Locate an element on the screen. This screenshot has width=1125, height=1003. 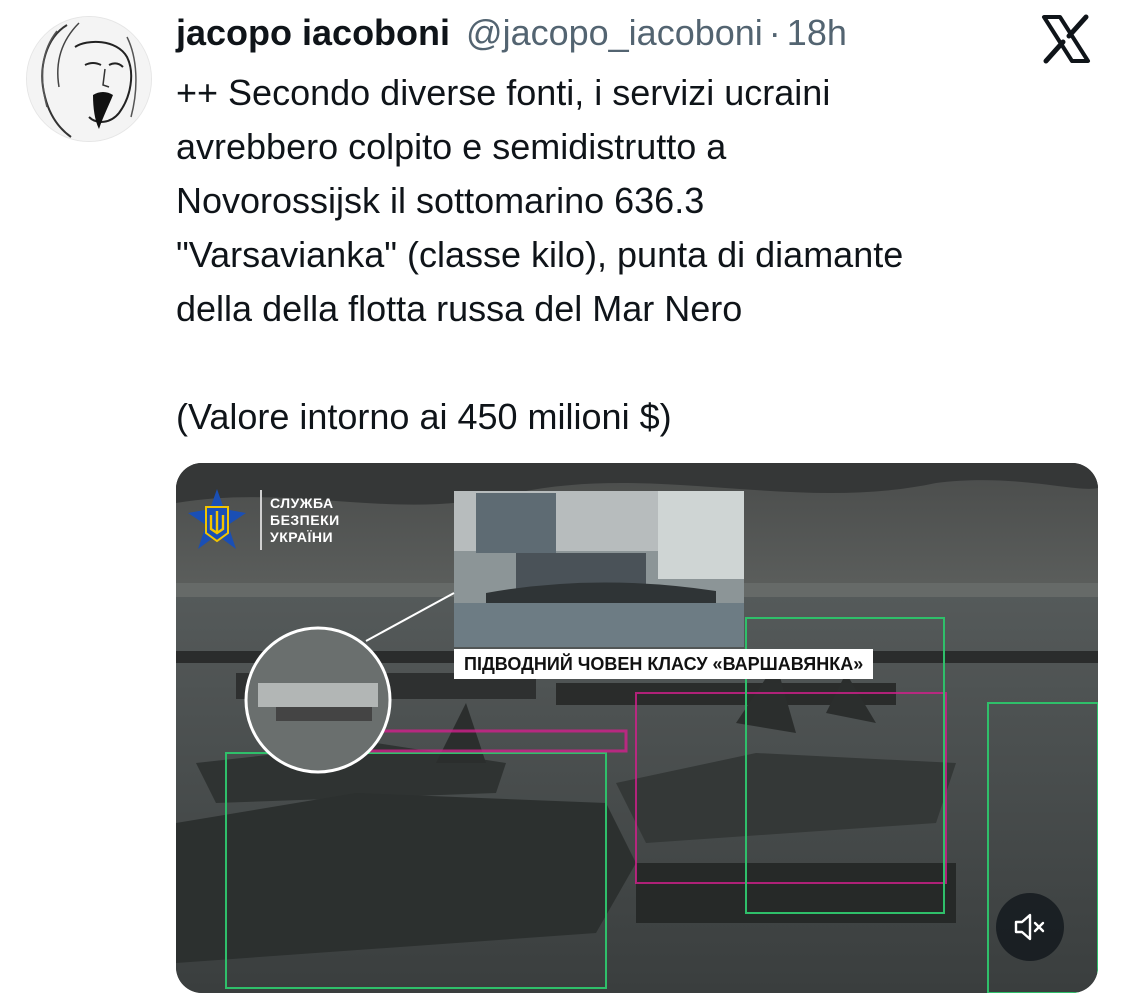
sbu-divider is located at coordinates (261, 520).